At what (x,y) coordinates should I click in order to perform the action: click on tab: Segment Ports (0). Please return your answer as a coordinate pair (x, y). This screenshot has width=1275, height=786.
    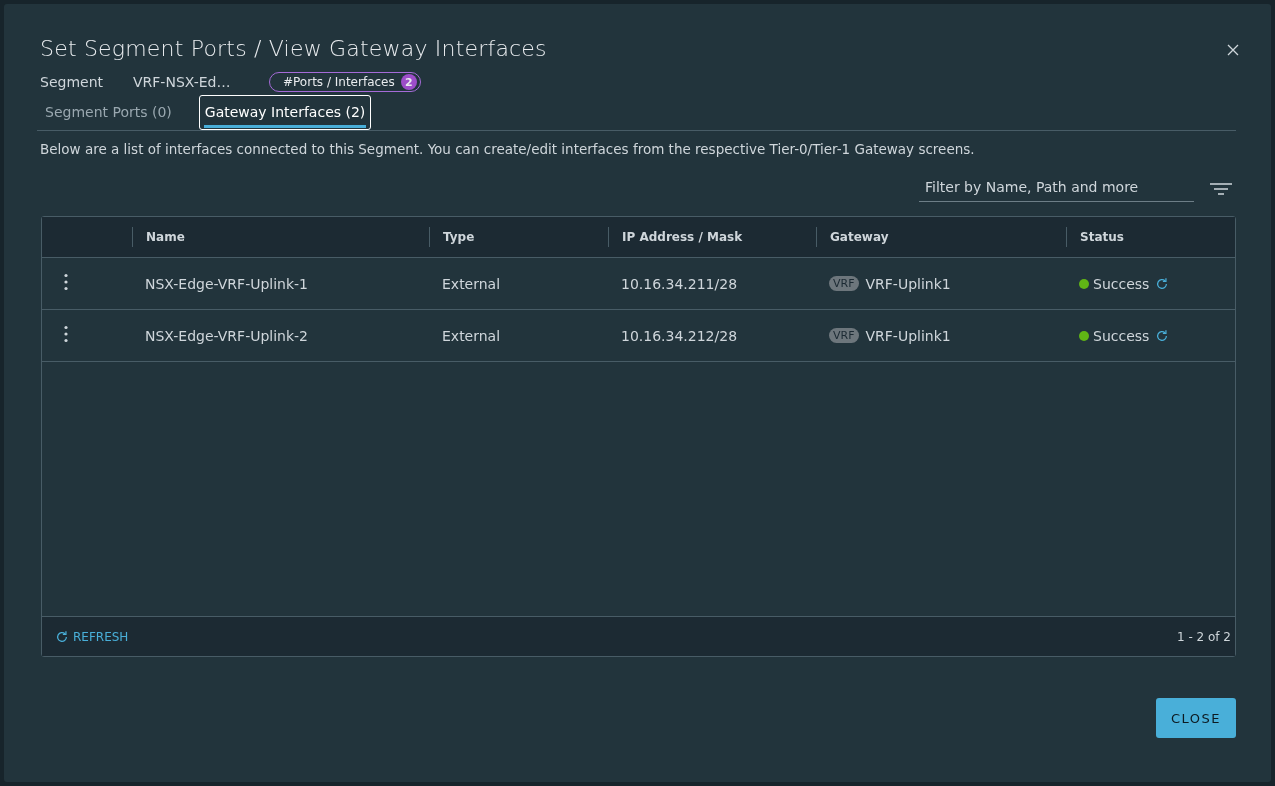
    Looking at the image, I should click on (108, 112).